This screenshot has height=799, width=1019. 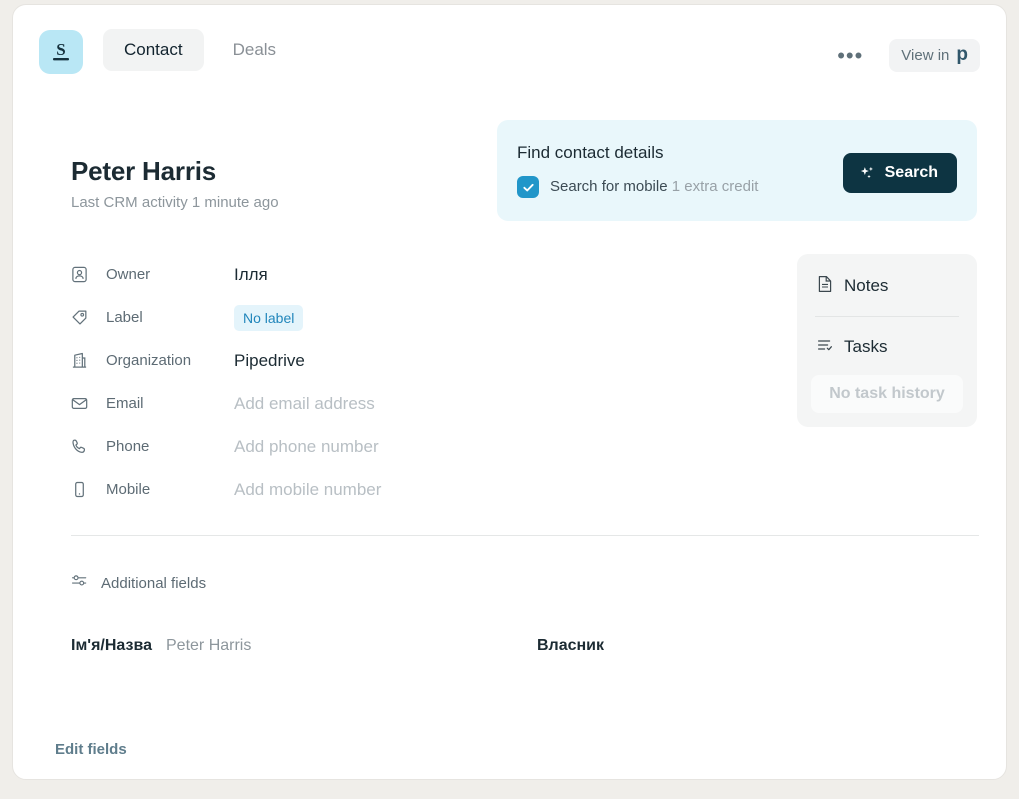 I want to click on task-list-icon, so click(x=825, y=347).